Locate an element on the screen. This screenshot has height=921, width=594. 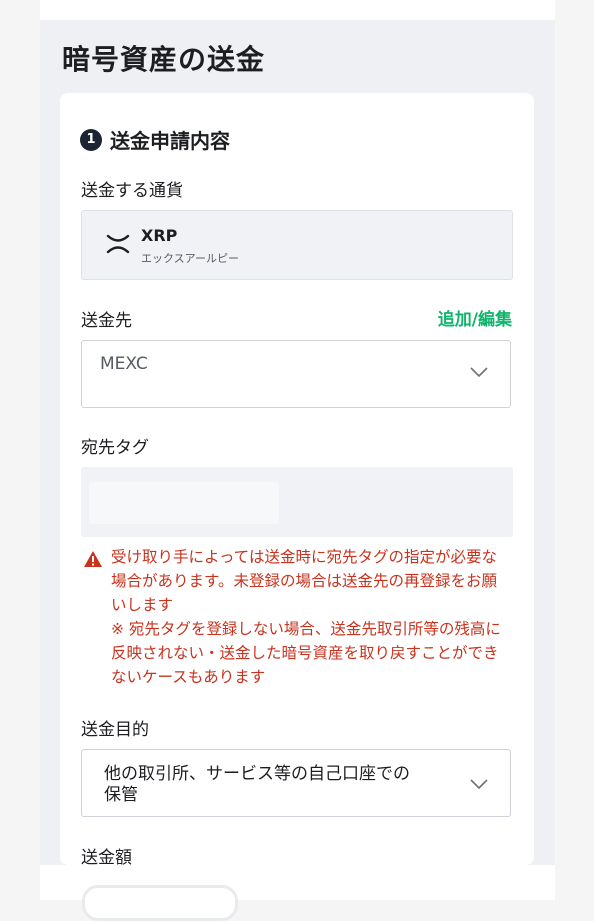
page-title: 暗号資産の送金 is located at coordinates (164, 59).